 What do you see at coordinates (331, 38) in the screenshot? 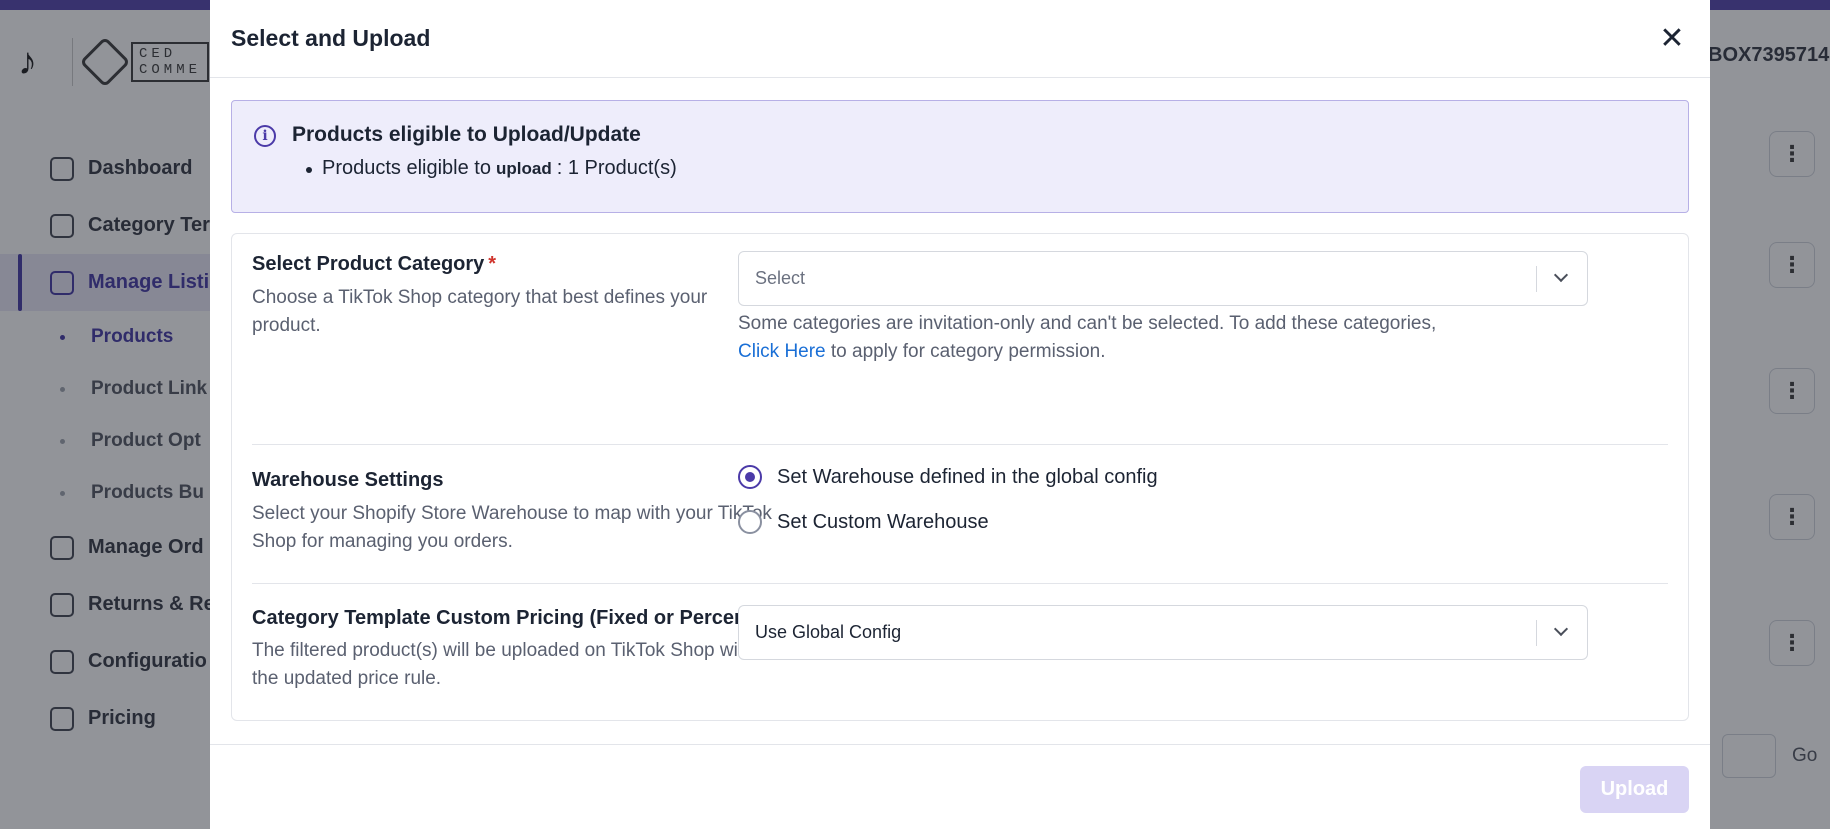
I see `modal-title: Select and Upload` at bounding box center [331, 38].